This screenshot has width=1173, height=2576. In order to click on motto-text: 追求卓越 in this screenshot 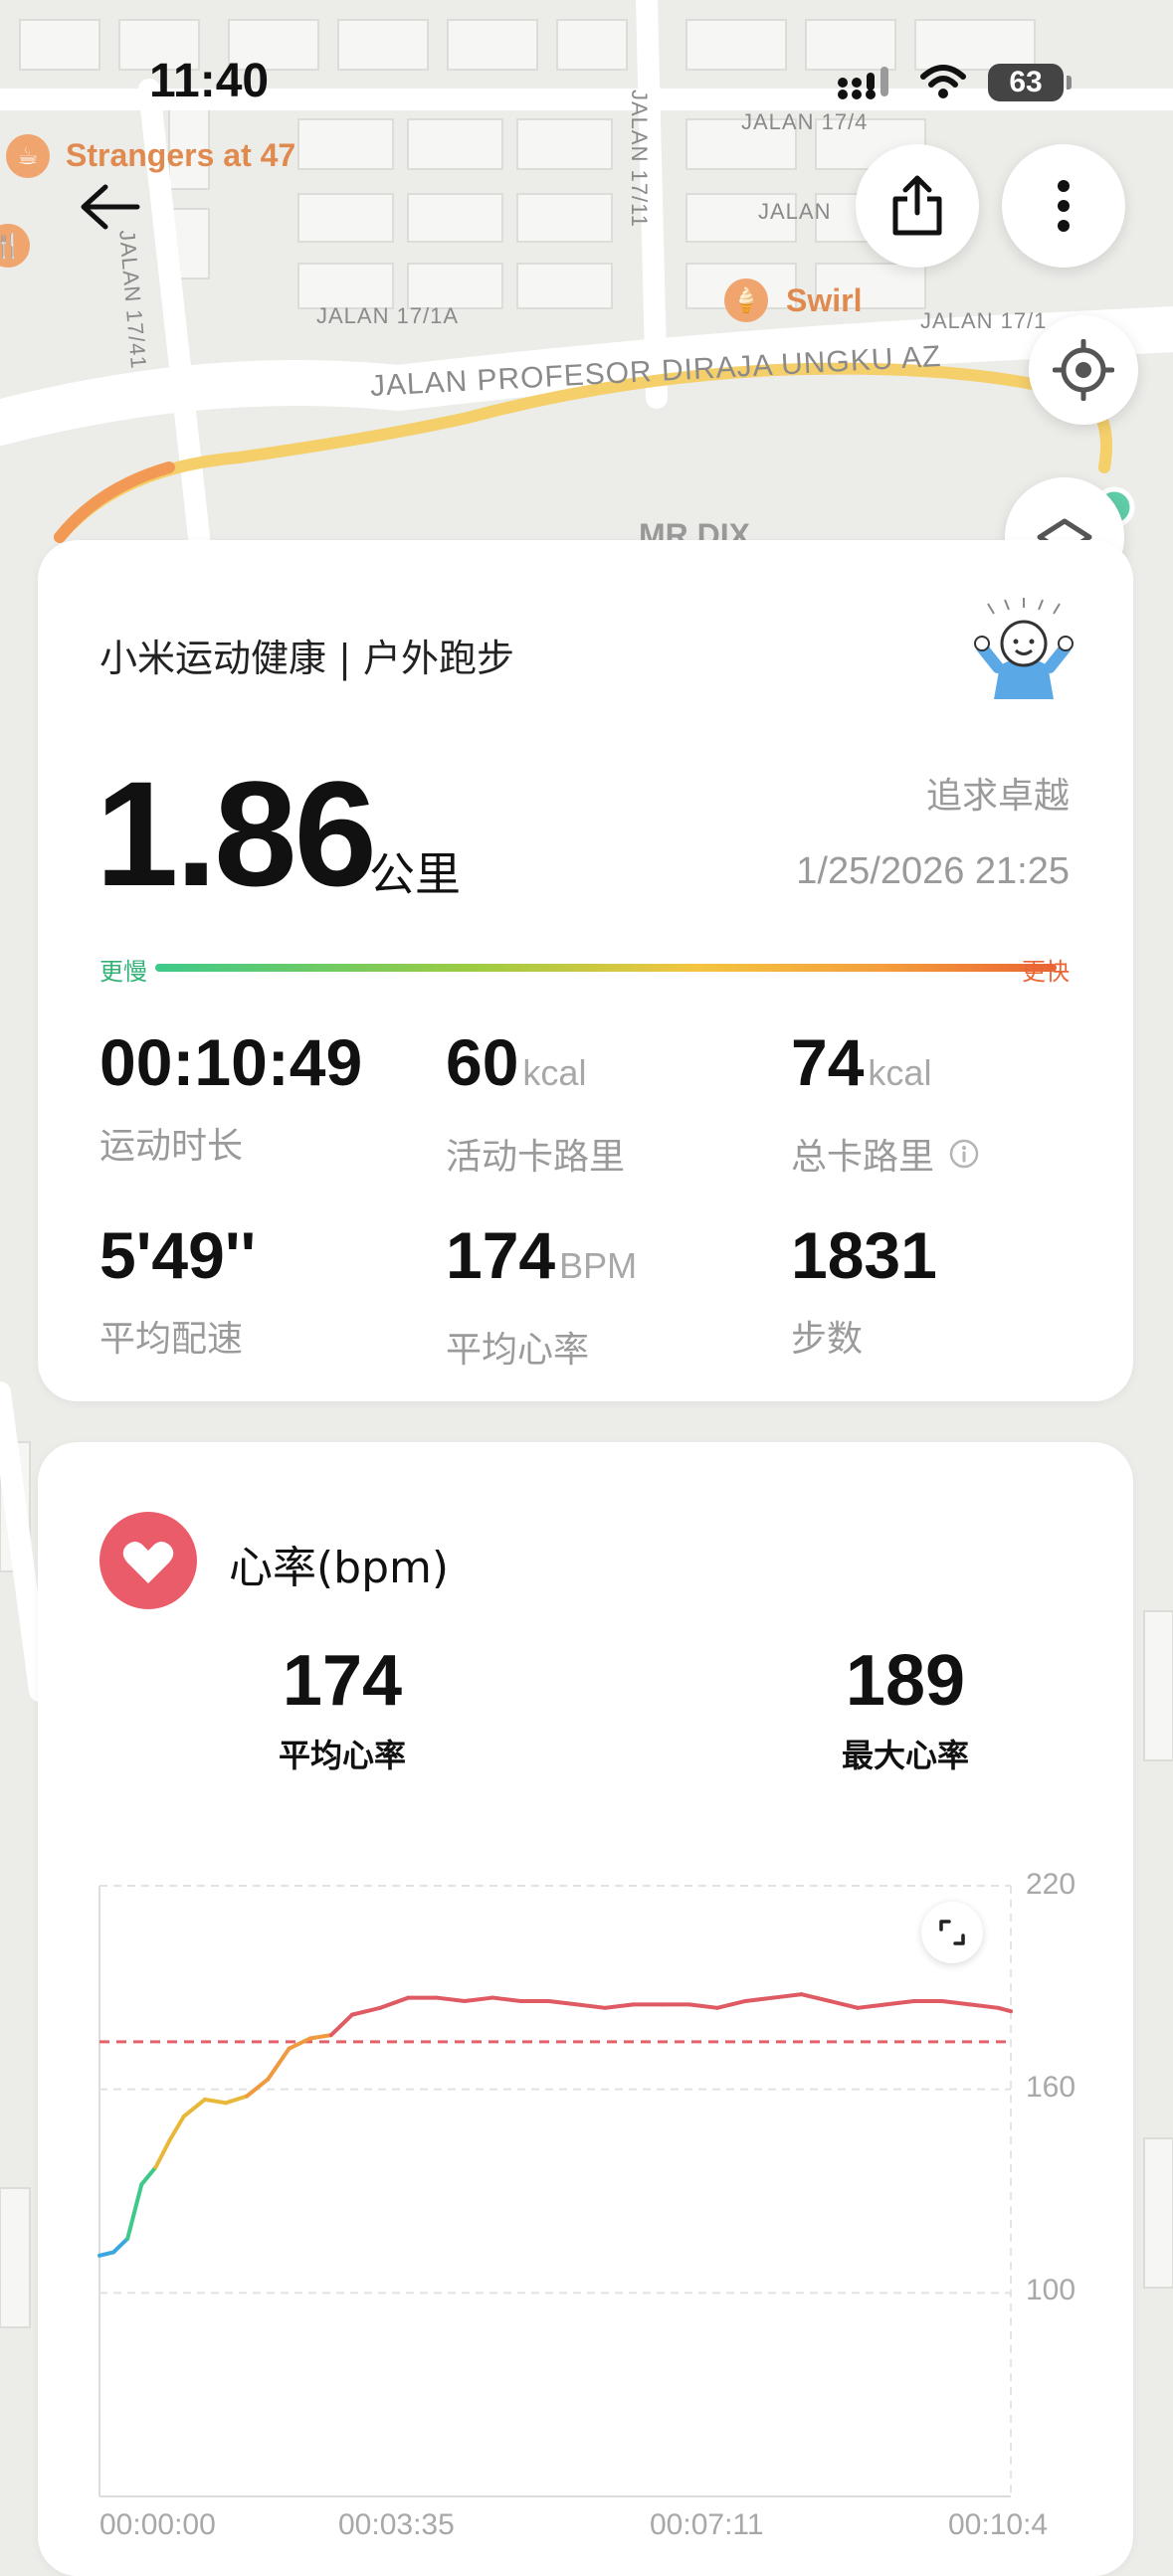, I will do `click(998, 796)`.